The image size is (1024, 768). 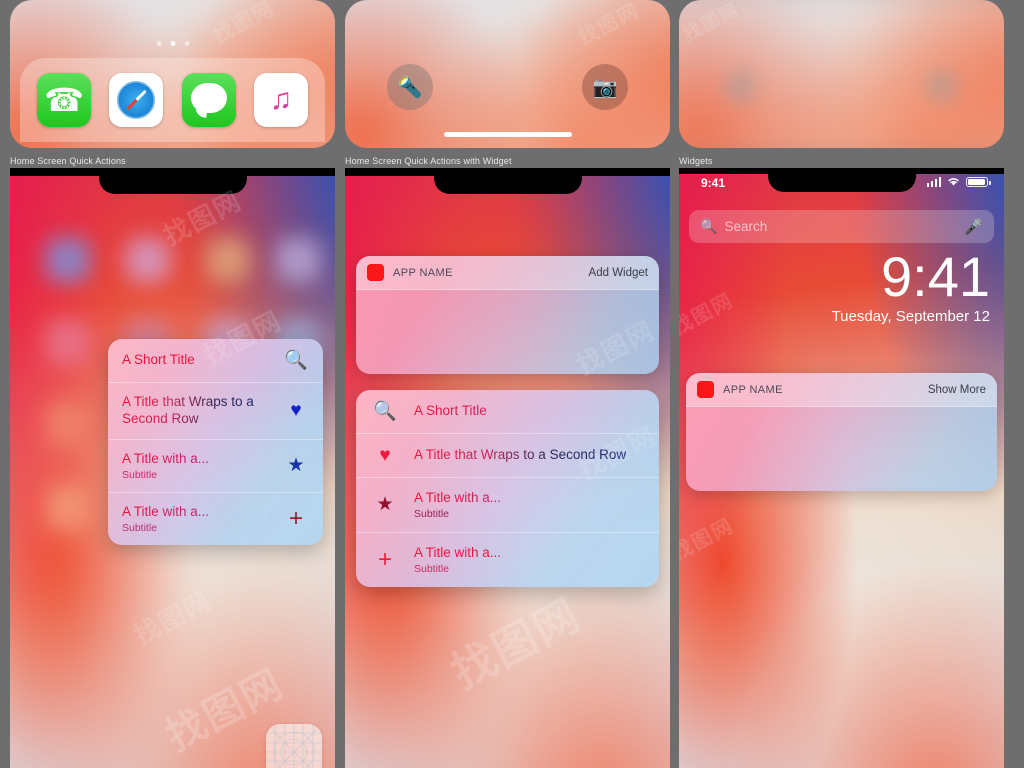 I want to click on page-dot-2-active, so click(x=172, y=43).